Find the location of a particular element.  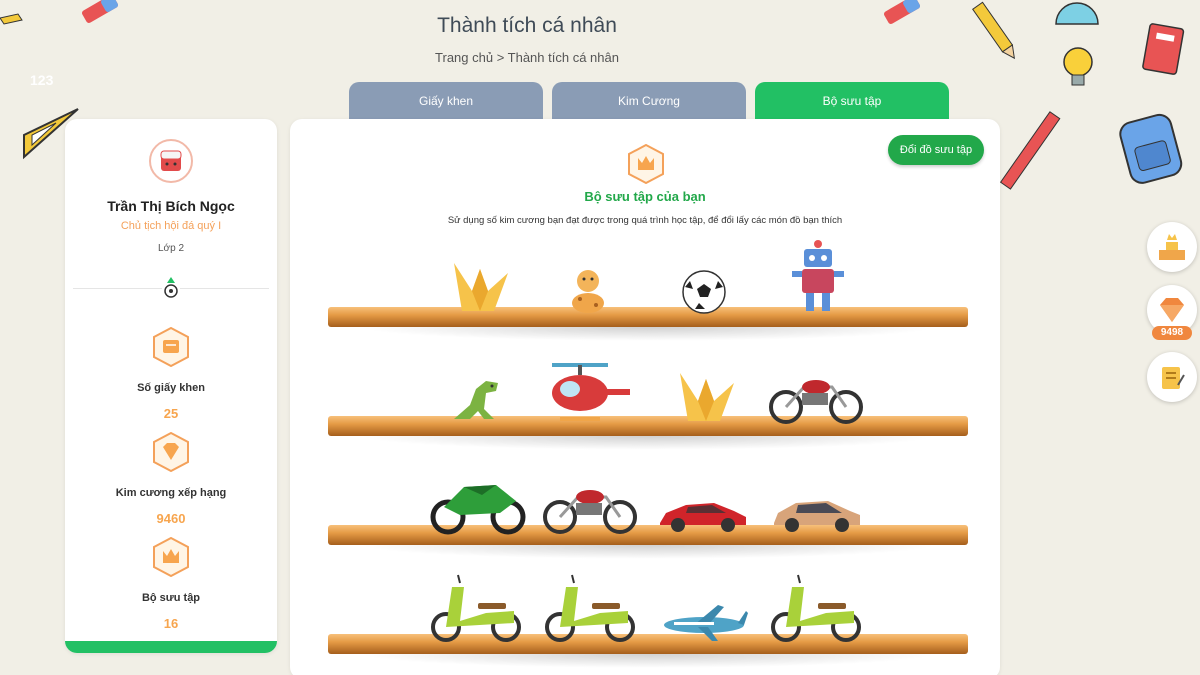

backpack-icon is located at coordinates (1151, 148).